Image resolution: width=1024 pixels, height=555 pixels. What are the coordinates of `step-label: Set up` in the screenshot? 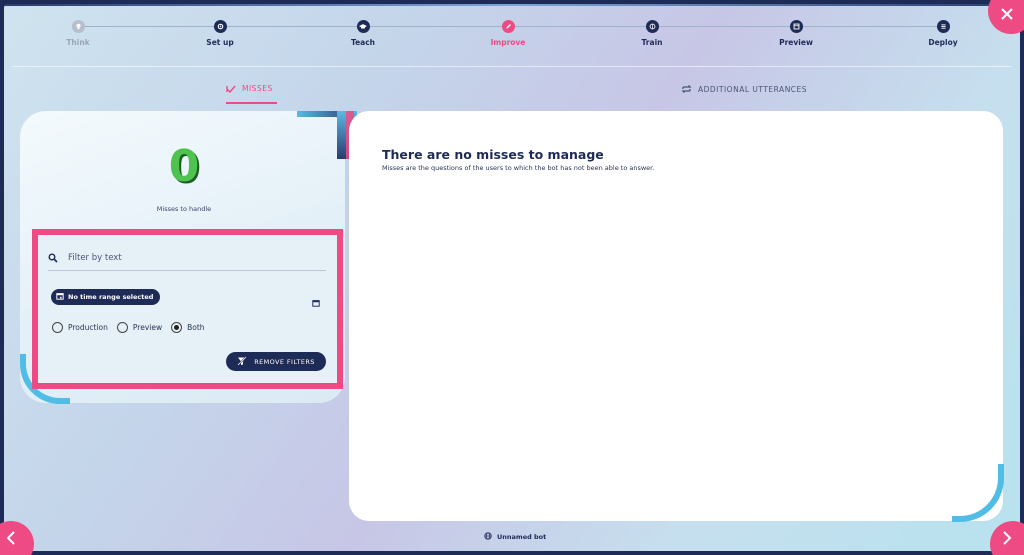 It's located at (220, 42).